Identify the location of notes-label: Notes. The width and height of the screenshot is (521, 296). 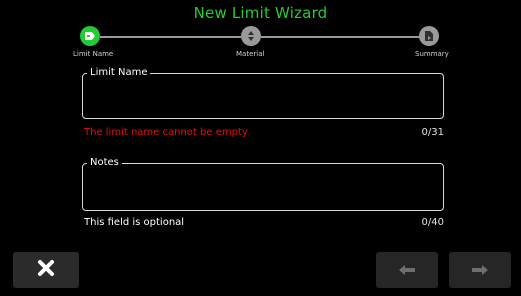
(104, 163).